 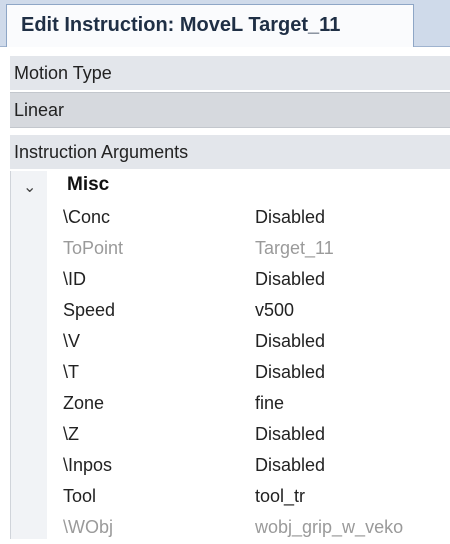 I want to click on property-row: \Inpos Disabled, so click(x=230, y=466).